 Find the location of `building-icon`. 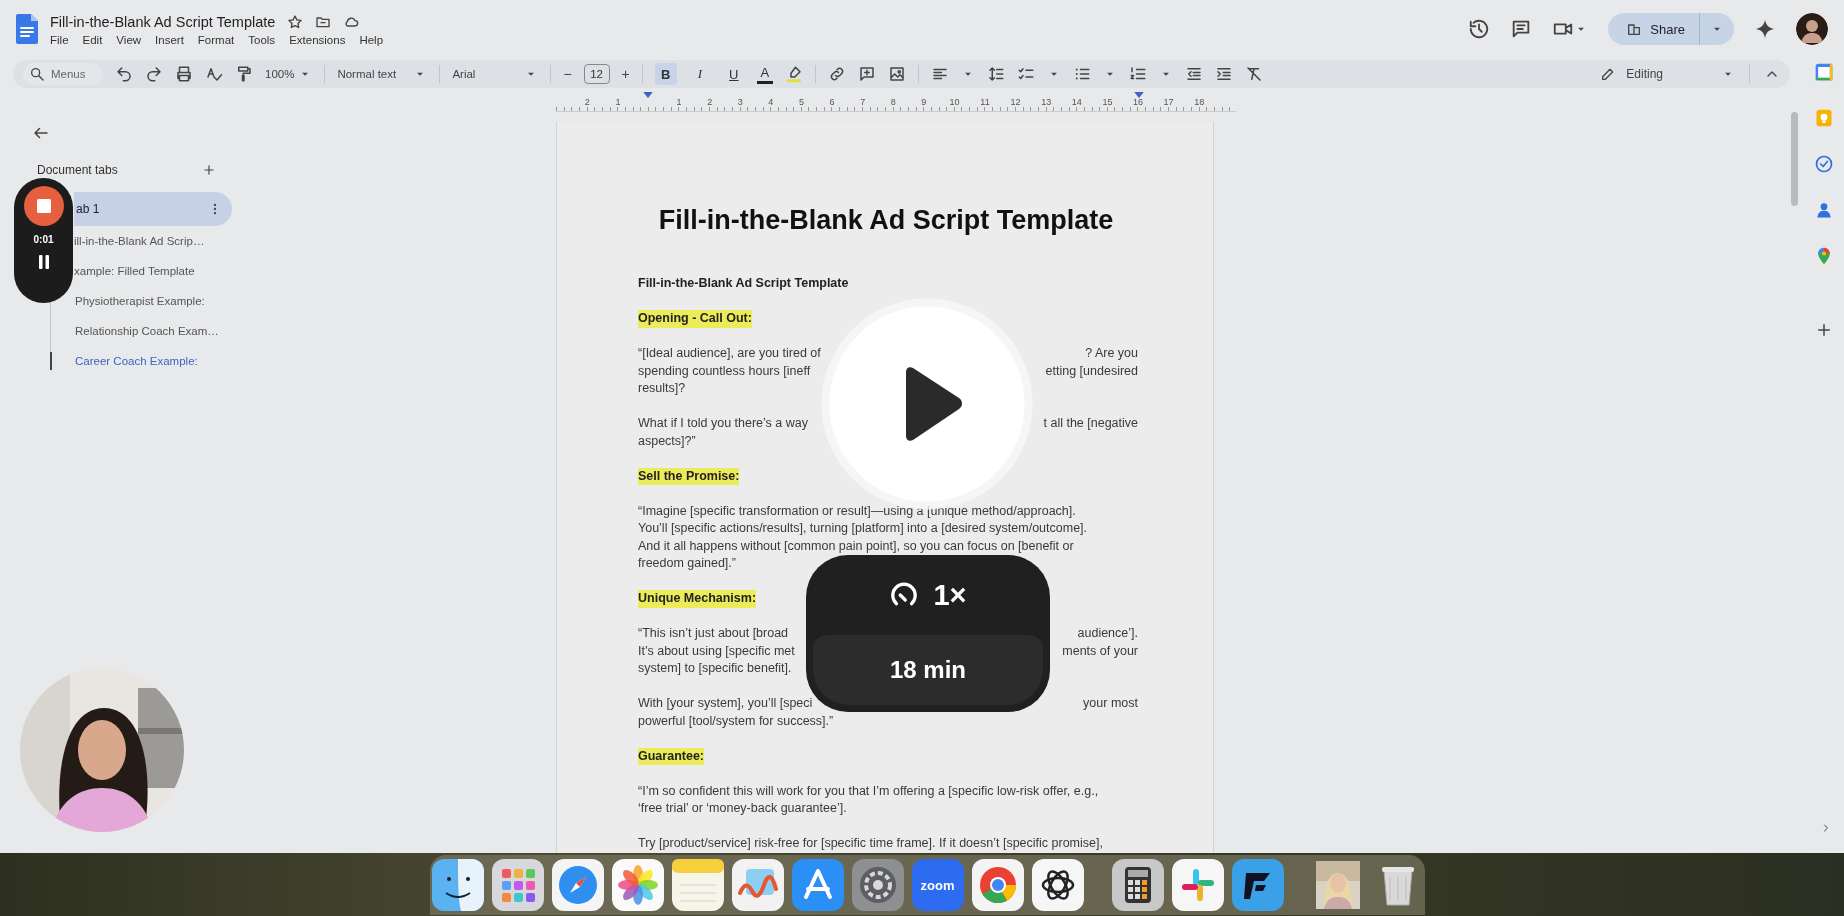

building-icon is located at coordinates (1634, 29).